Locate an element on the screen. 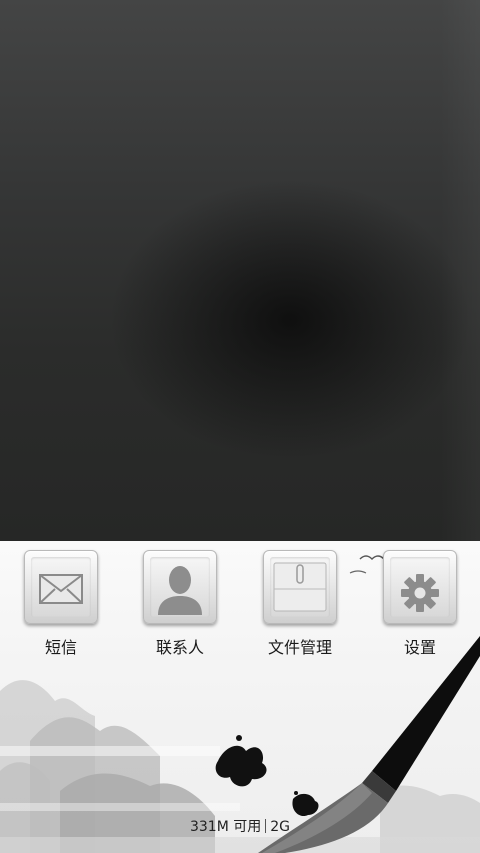 The image size is (480, 853). app-files-label: 文件管理 is located at coordinates (299, 647).